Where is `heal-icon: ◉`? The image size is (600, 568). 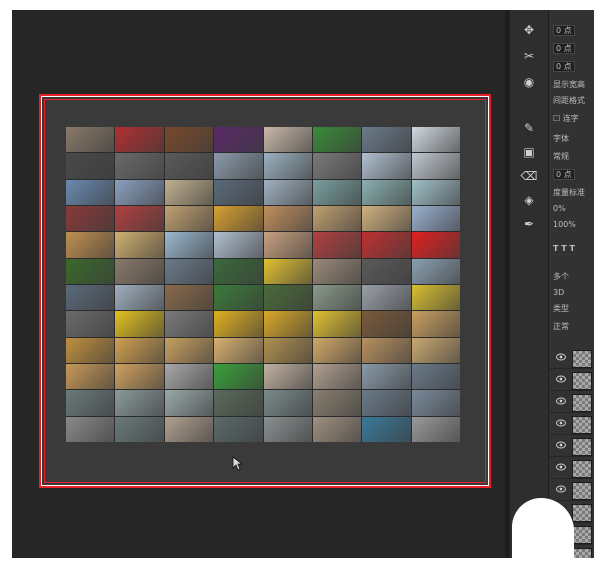
heal-icon: ◉ is located at coordinates (529, 82).